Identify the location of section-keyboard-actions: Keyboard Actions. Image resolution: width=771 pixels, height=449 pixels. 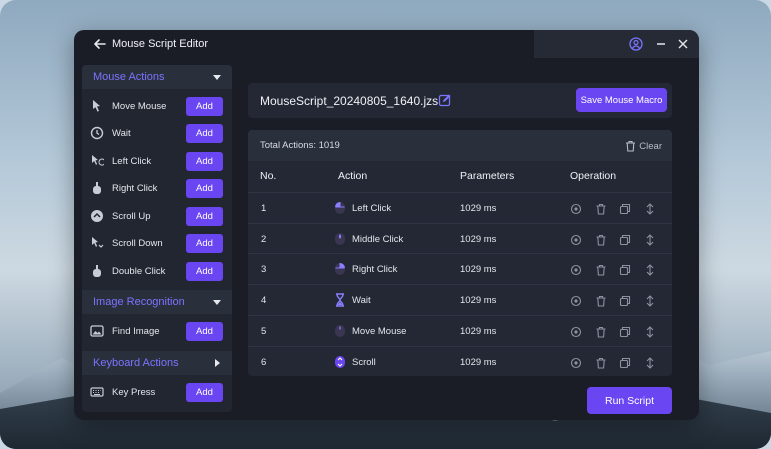
(157, 363).